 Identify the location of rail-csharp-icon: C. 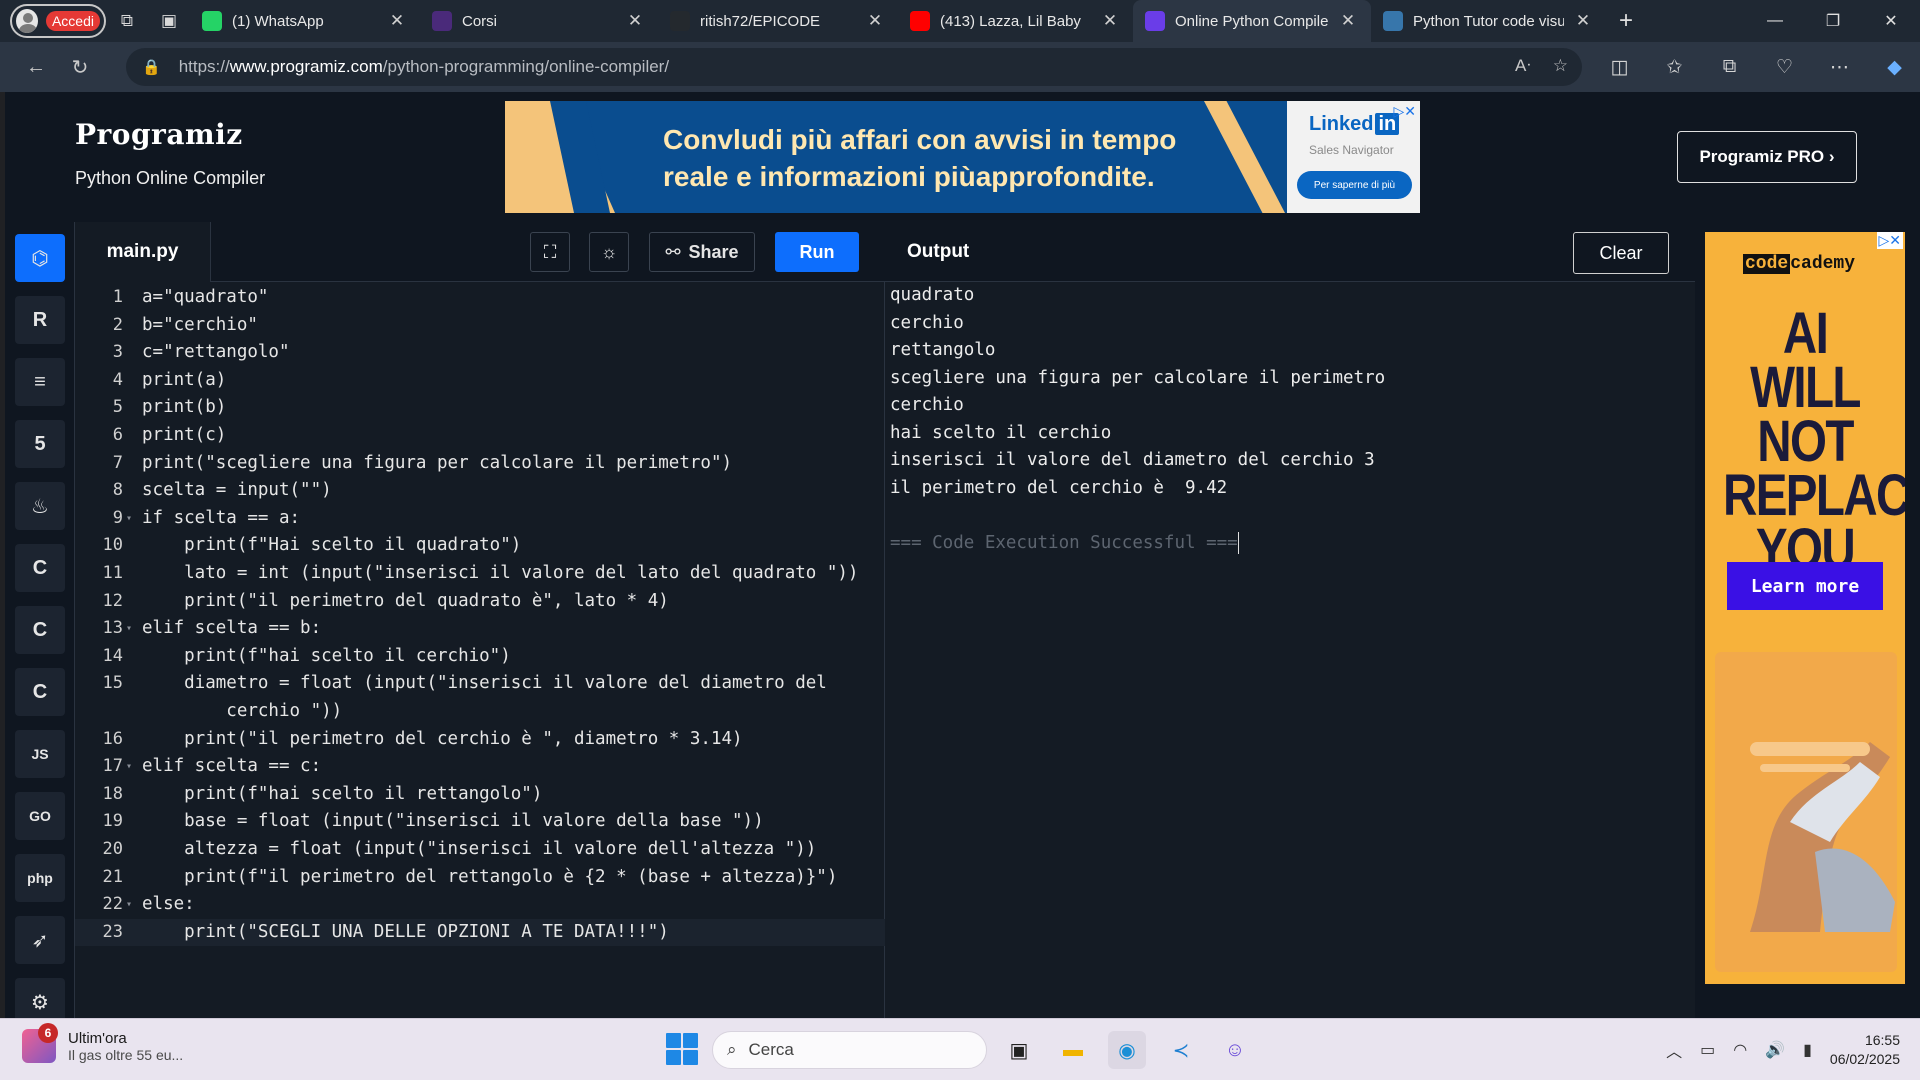
(40, 692).